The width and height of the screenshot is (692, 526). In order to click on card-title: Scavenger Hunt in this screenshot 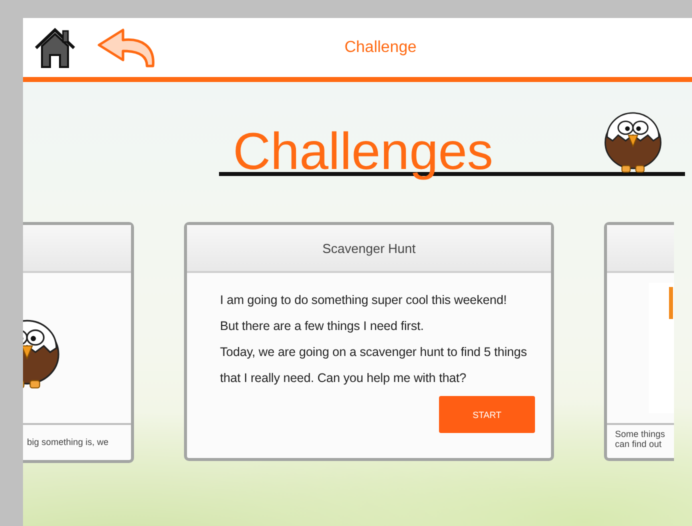, I will do `click(369, 248)`.